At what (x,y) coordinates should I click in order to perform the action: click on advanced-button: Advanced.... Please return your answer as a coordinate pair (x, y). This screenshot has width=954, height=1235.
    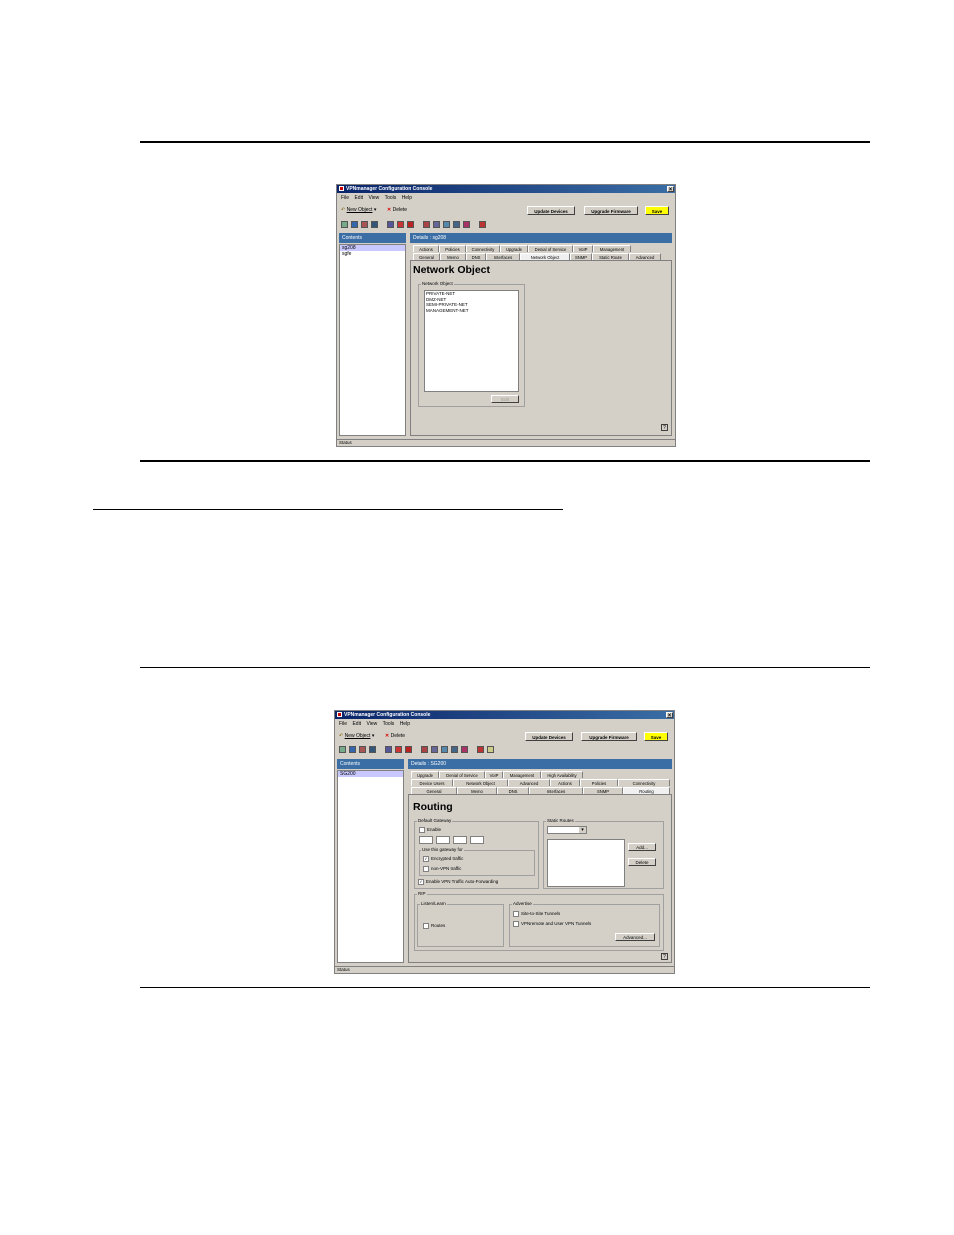
    Looking at the image, I should click on (635, 937).